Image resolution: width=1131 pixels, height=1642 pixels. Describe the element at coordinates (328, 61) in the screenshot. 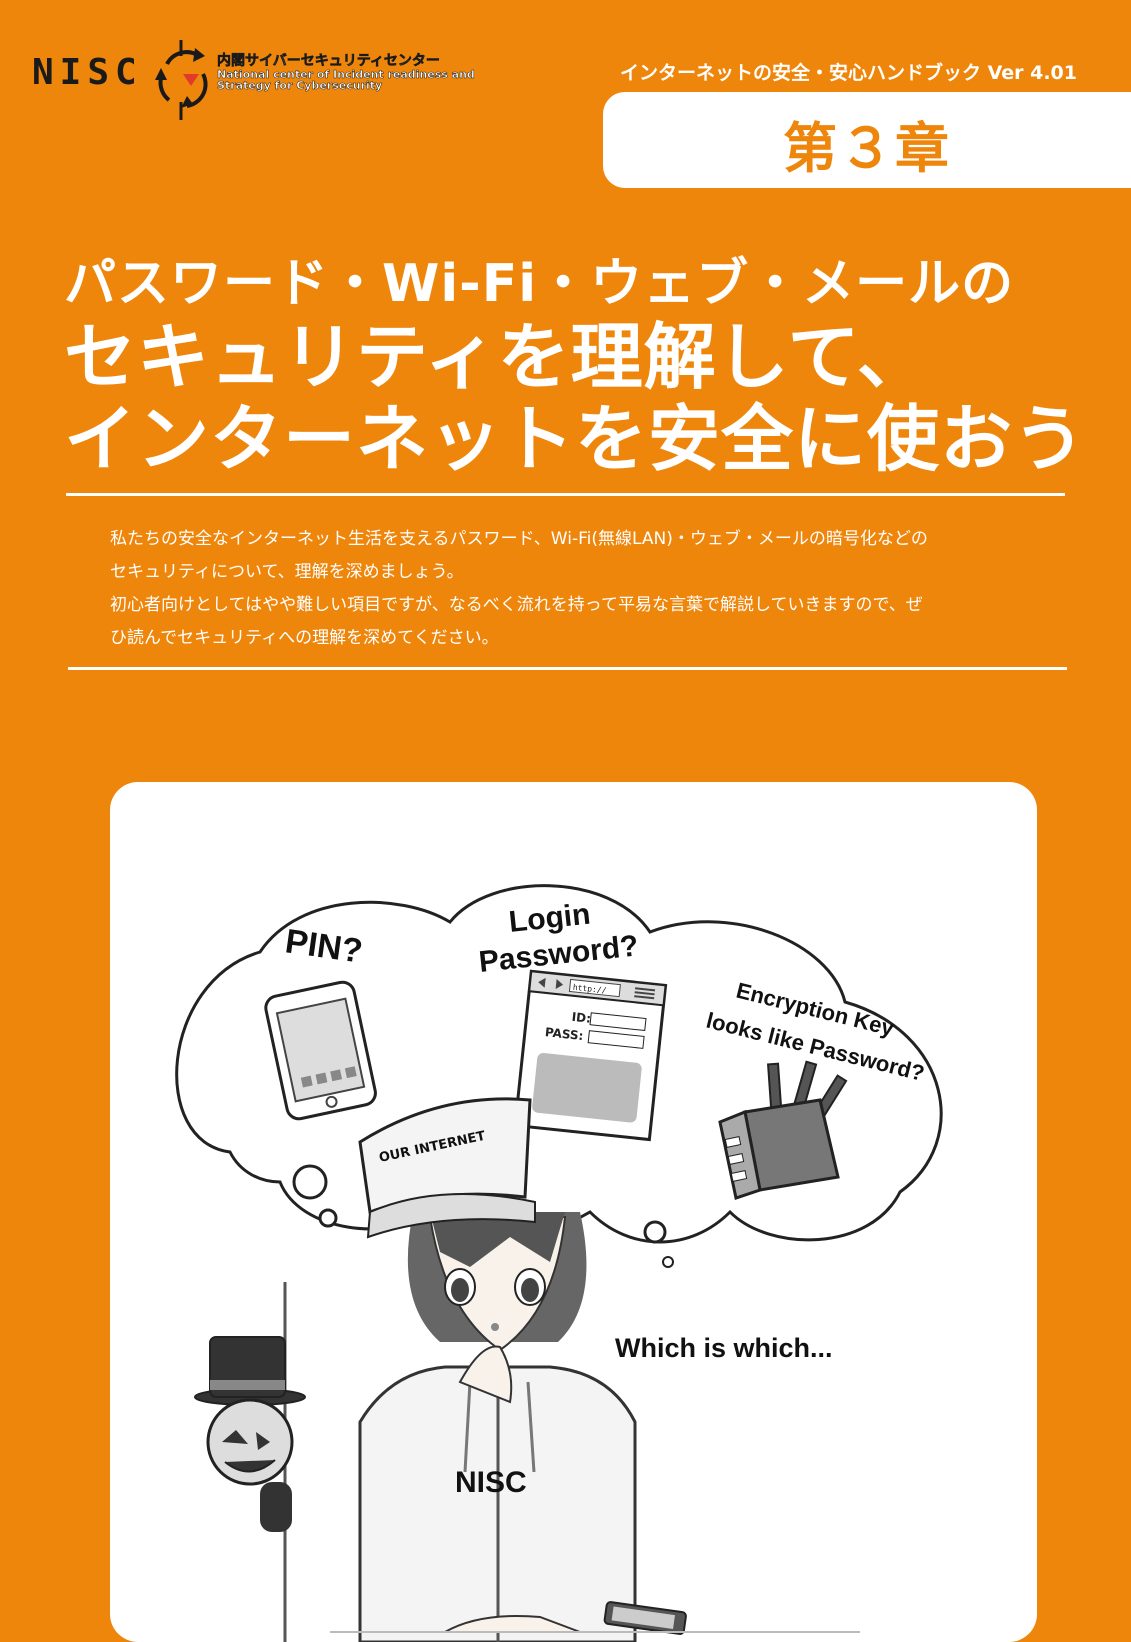

I see `org-name-ja: 内閣サイバーセキュリティセンター` at that location.